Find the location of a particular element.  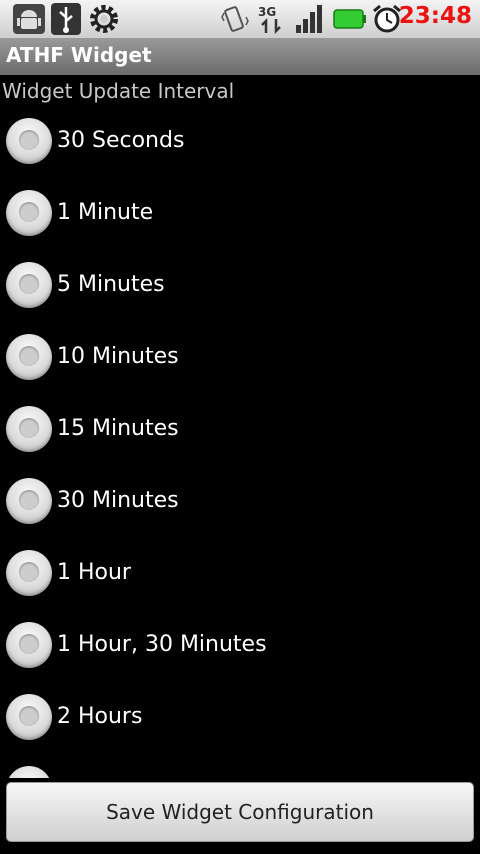

option-30-seconds: 30 Seconds is located at coordinates (240, 144).